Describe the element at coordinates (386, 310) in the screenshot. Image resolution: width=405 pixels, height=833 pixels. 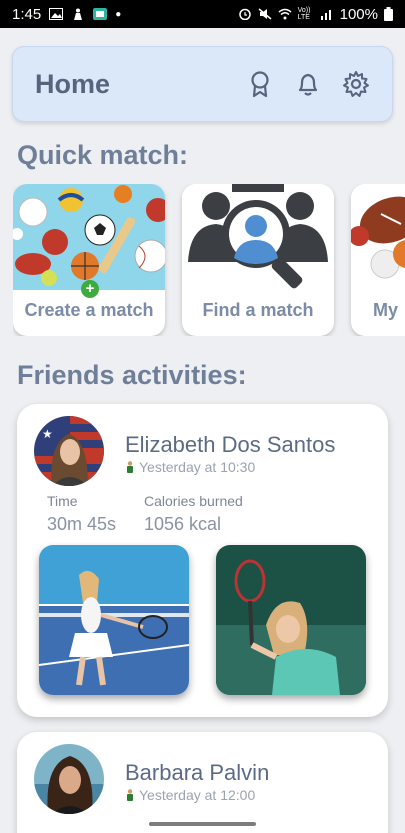
I see `my-matches-label: My` at that location.